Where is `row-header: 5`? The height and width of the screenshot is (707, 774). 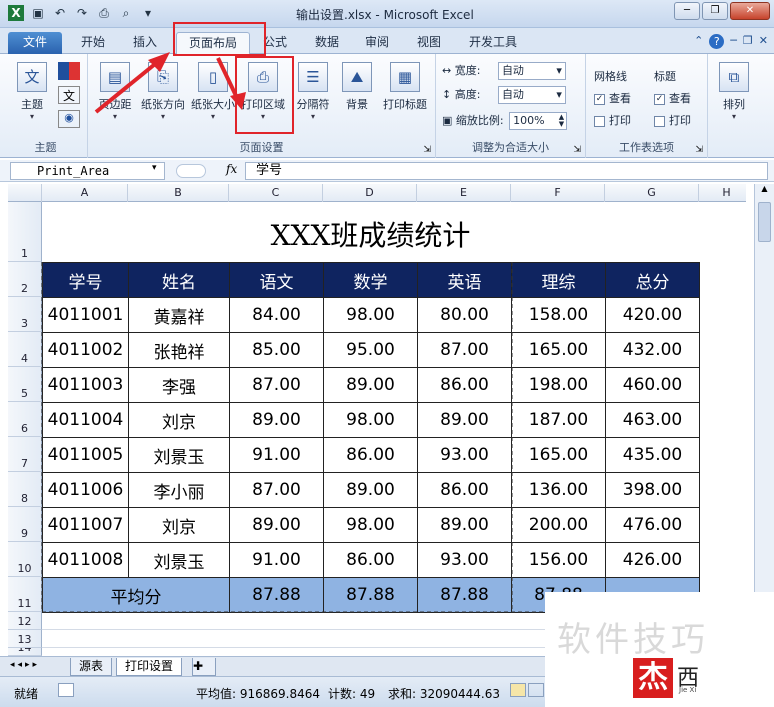
row-header: 5 is located at coordinates (25, 384).